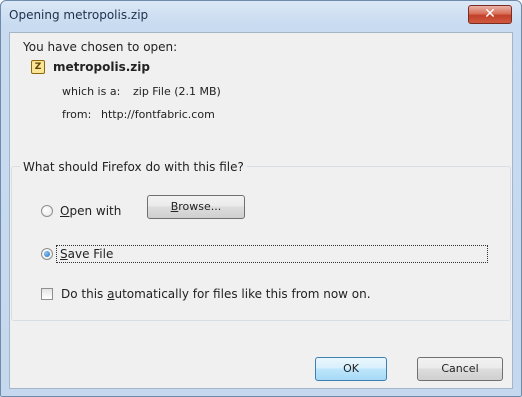  What do you see at coordinates (101, 67) in the screenshot?
I see `file-name: metropolis.zip` at bounding box center [101, 67].